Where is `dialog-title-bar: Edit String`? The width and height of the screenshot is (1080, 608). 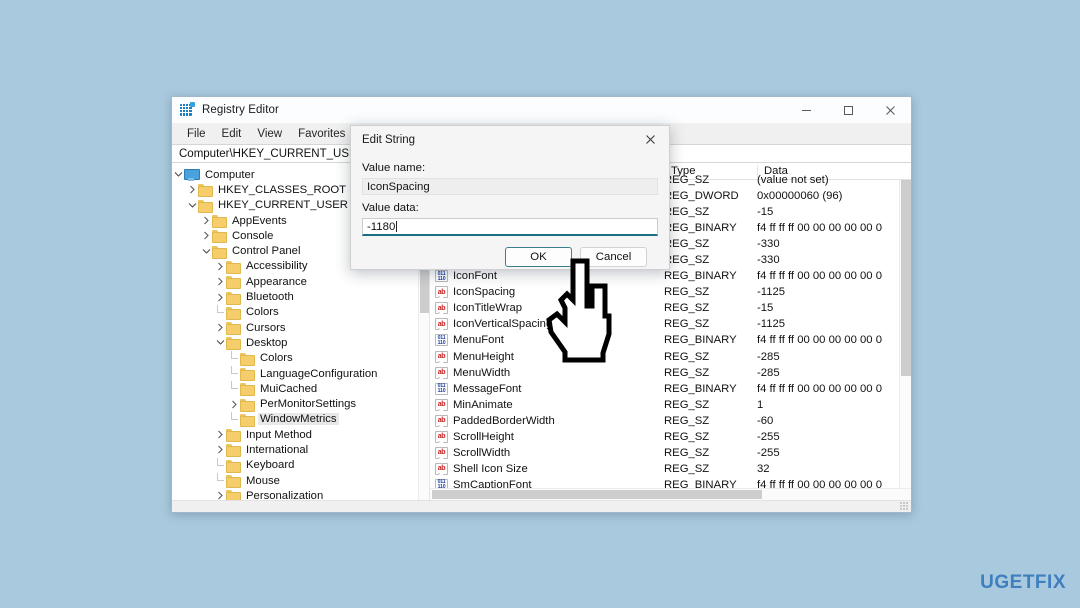 dialog-title-bar: Edit String is located at coordinates (510, 139).